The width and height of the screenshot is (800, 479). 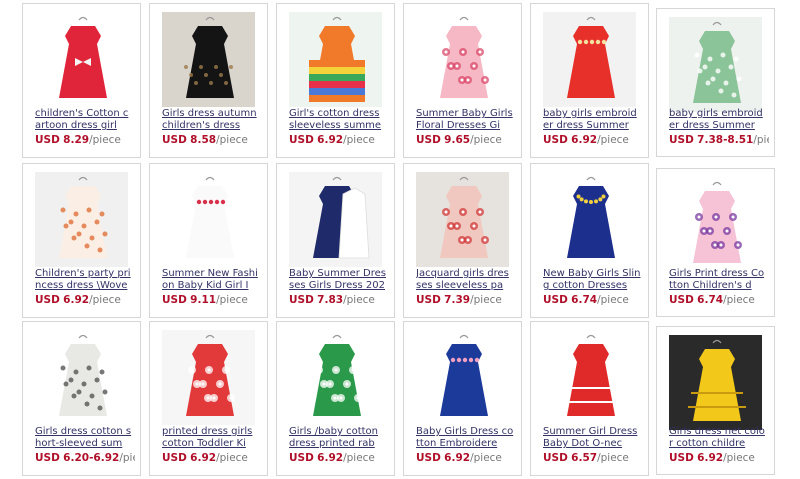 What do you see at coordinates (457, 140) in the screenshot?
I see `price-amount: 9.65` at bounding box center [457, 140].